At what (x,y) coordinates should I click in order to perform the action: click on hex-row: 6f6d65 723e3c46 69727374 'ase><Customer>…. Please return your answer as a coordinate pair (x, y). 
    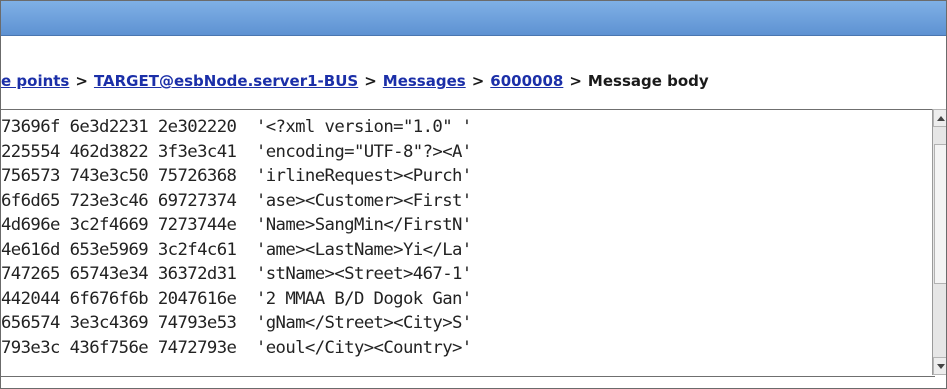
    Looking at the image, I should click on (236, 200).